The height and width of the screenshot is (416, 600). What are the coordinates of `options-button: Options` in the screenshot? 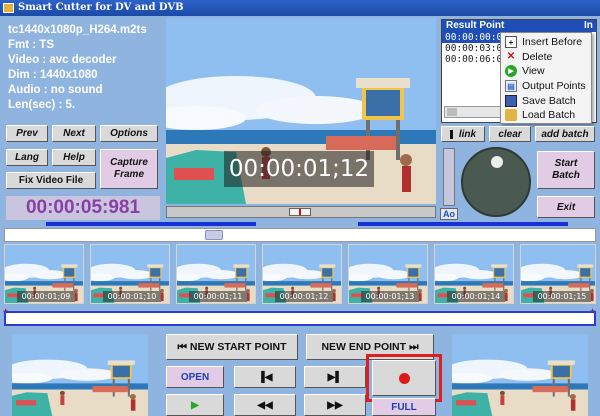 It's located at (129, 133).